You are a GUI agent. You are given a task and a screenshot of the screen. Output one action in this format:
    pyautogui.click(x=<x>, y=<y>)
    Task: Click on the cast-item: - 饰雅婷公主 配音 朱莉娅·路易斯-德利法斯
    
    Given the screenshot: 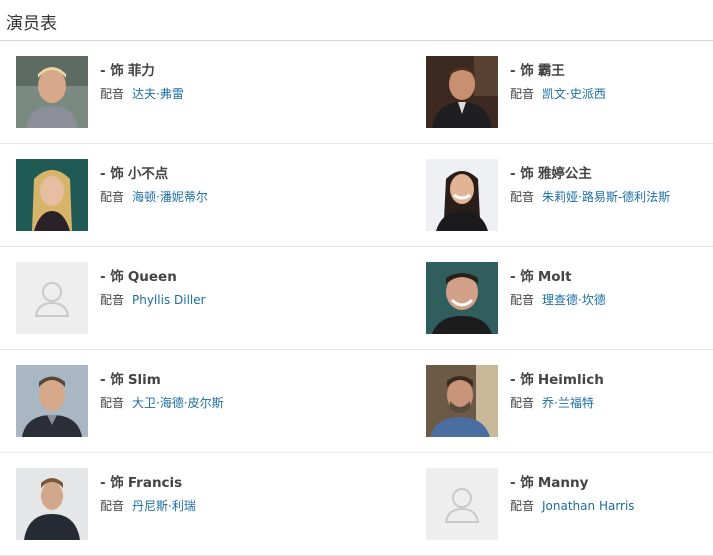 What is the action you would take?
    pyautogui.click(x=561, y=195)
    